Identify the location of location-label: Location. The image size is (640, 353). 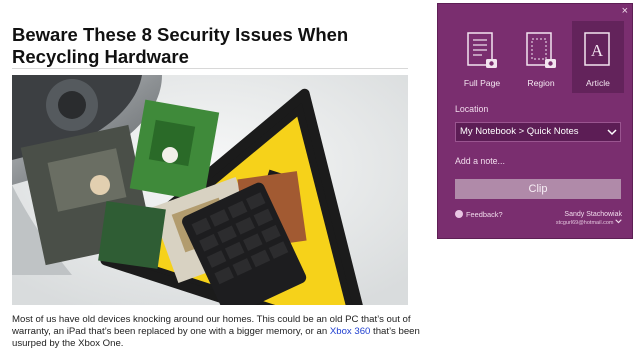
(472, 109).